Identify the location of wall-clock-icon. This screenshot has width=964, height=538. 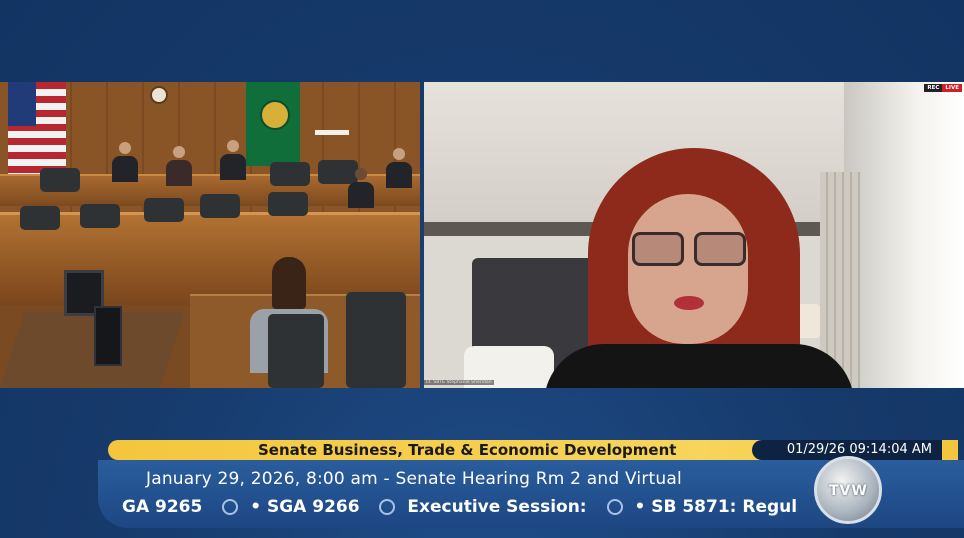
(159, 95).